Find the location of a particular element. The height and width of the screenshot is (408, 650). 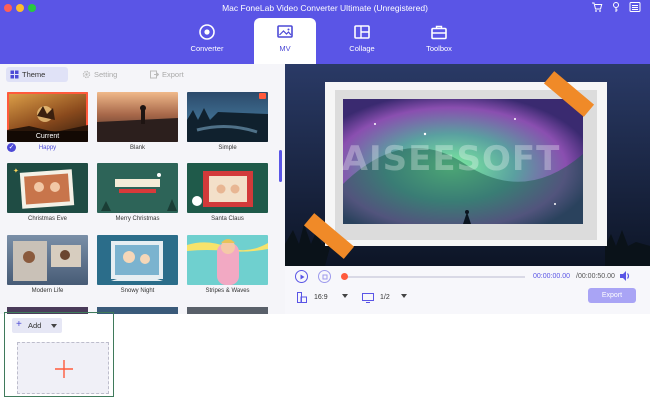

christmas-eve-scene: ✦ is located at coordinates (44, 188).